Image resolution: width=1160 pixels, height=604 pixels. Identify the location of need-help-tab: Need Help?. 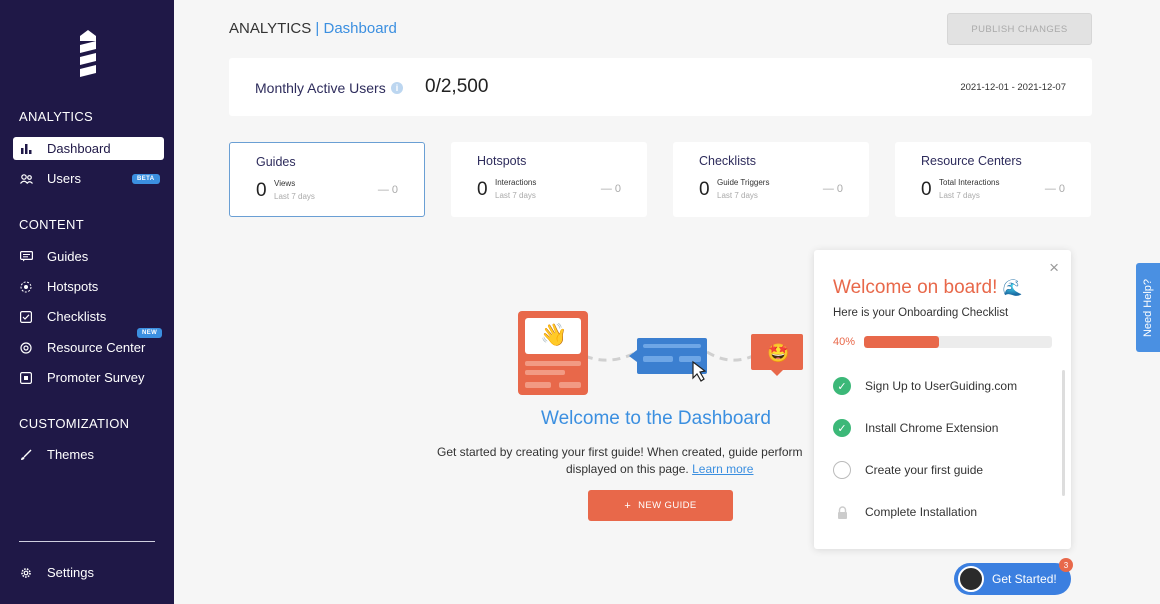
(1148, 307).